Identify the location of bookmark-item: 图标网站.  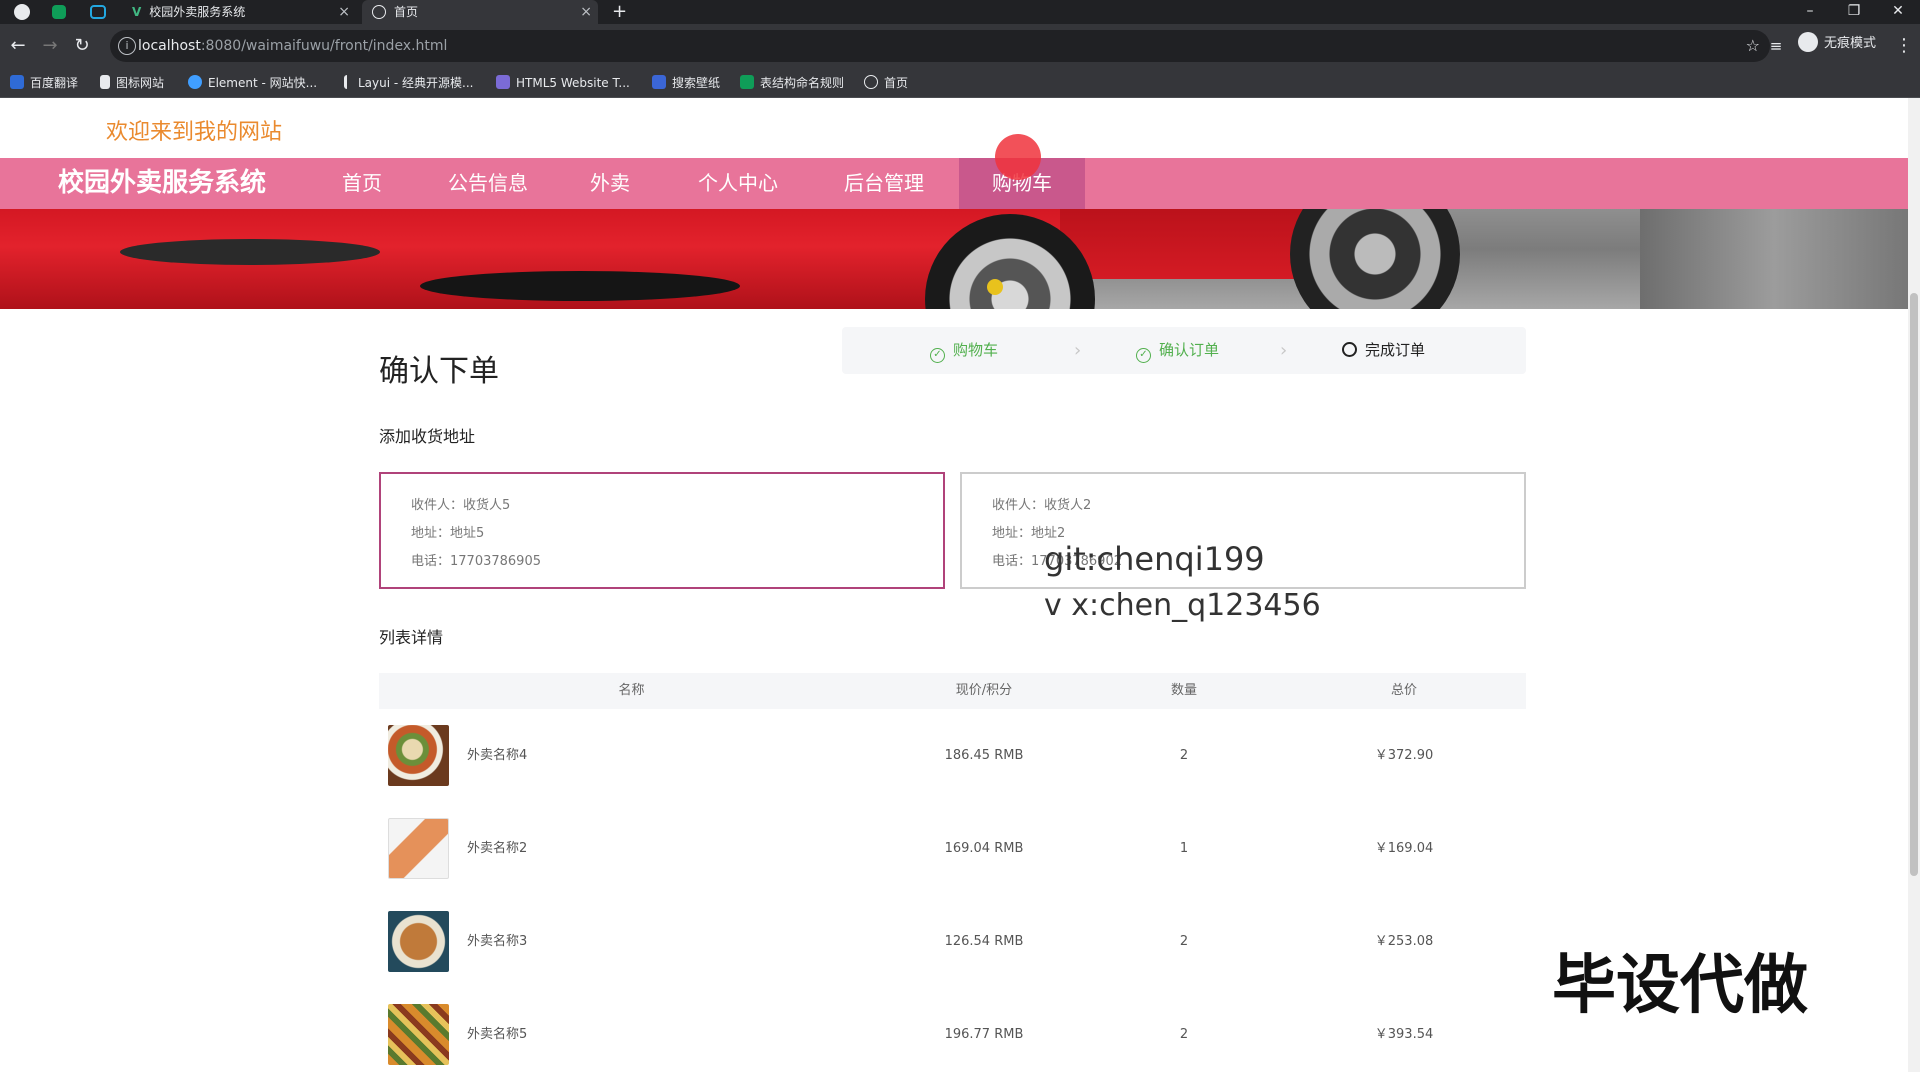
(132, 83).